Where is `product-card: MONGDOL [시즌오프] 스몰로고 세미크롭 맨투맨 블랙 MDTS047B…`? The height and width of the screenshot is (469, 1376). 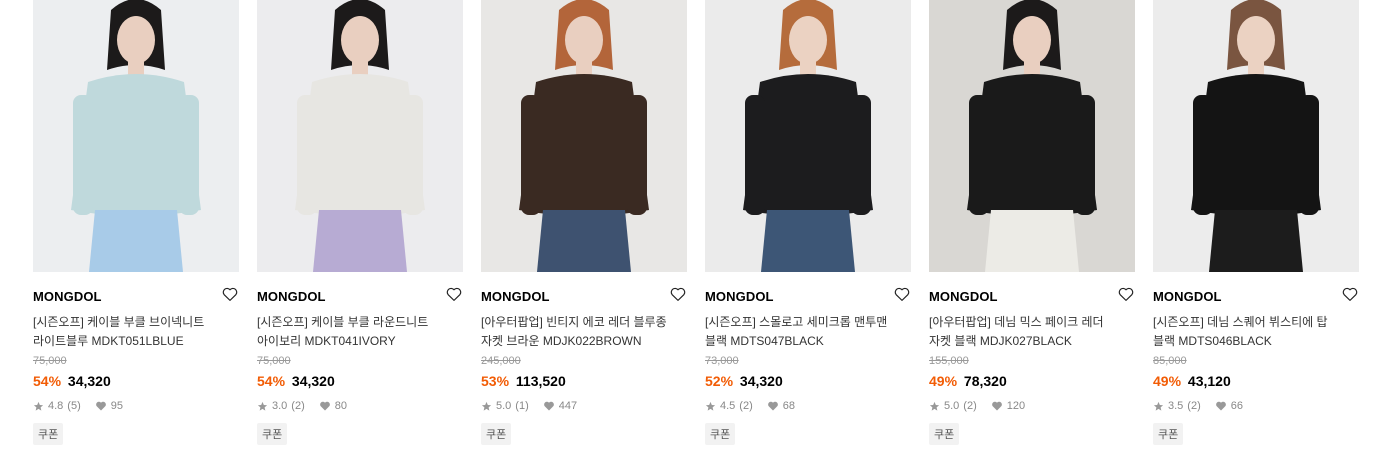
product-card: MONGDOL [시즌오프] 스몰로고 세미크롭 맨투맨 블랙 MDTS047B… is located at coordinates (808, 222).